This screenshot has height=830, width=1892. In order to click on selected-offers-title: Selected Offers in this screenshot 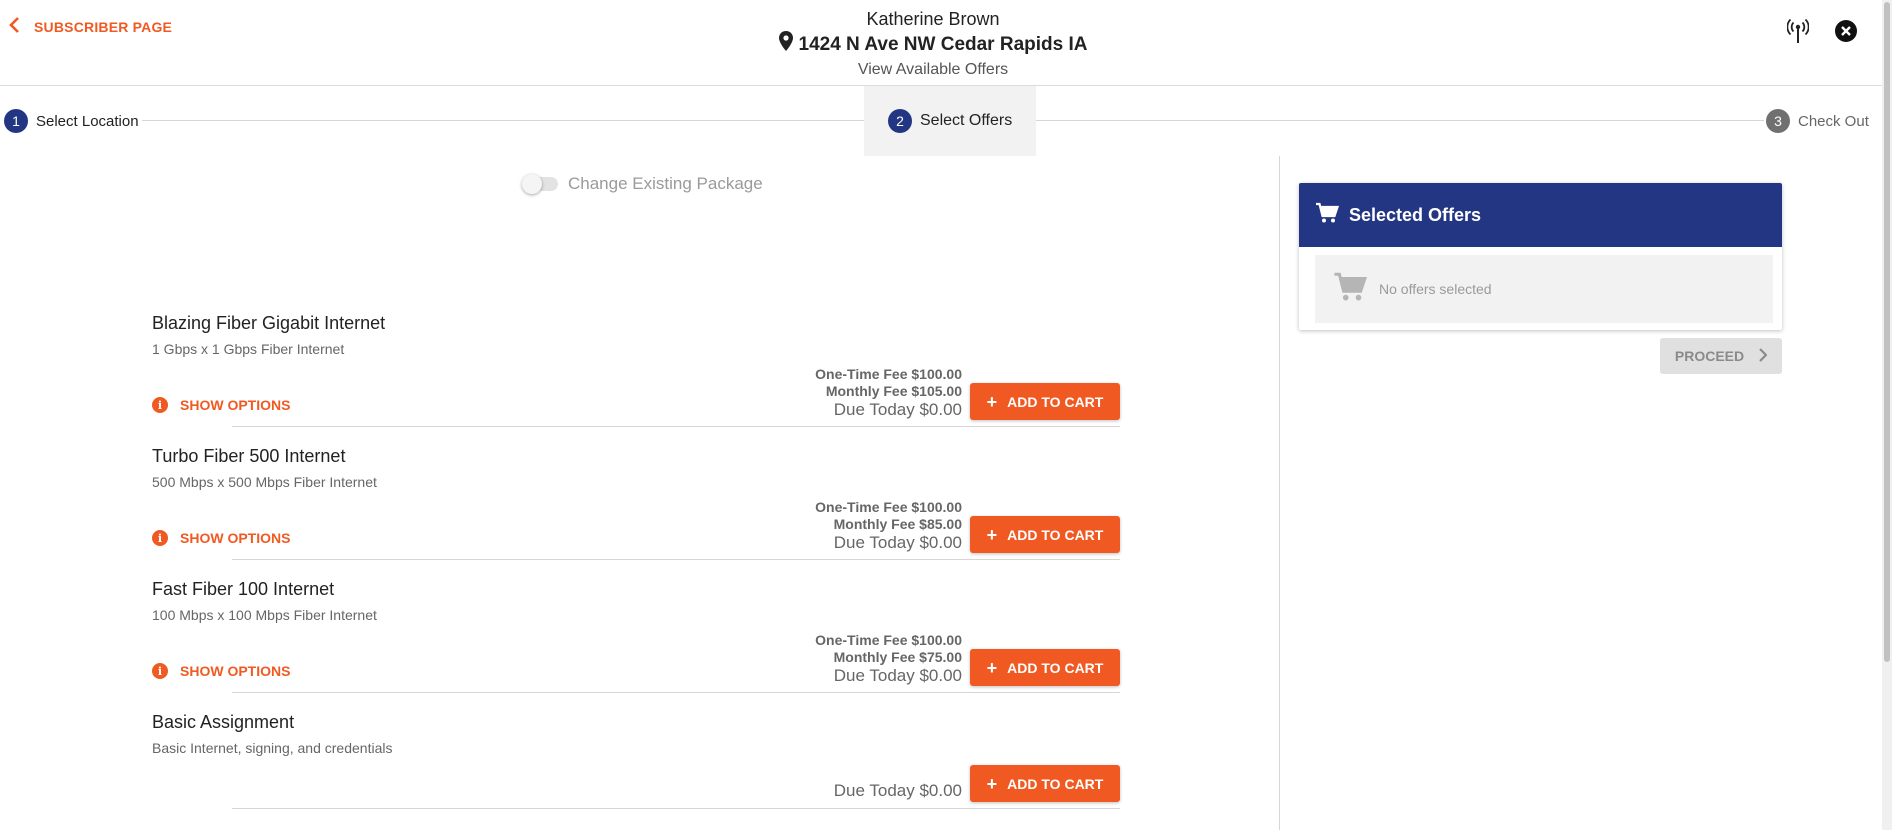, I will do `click(1415, 214)`.